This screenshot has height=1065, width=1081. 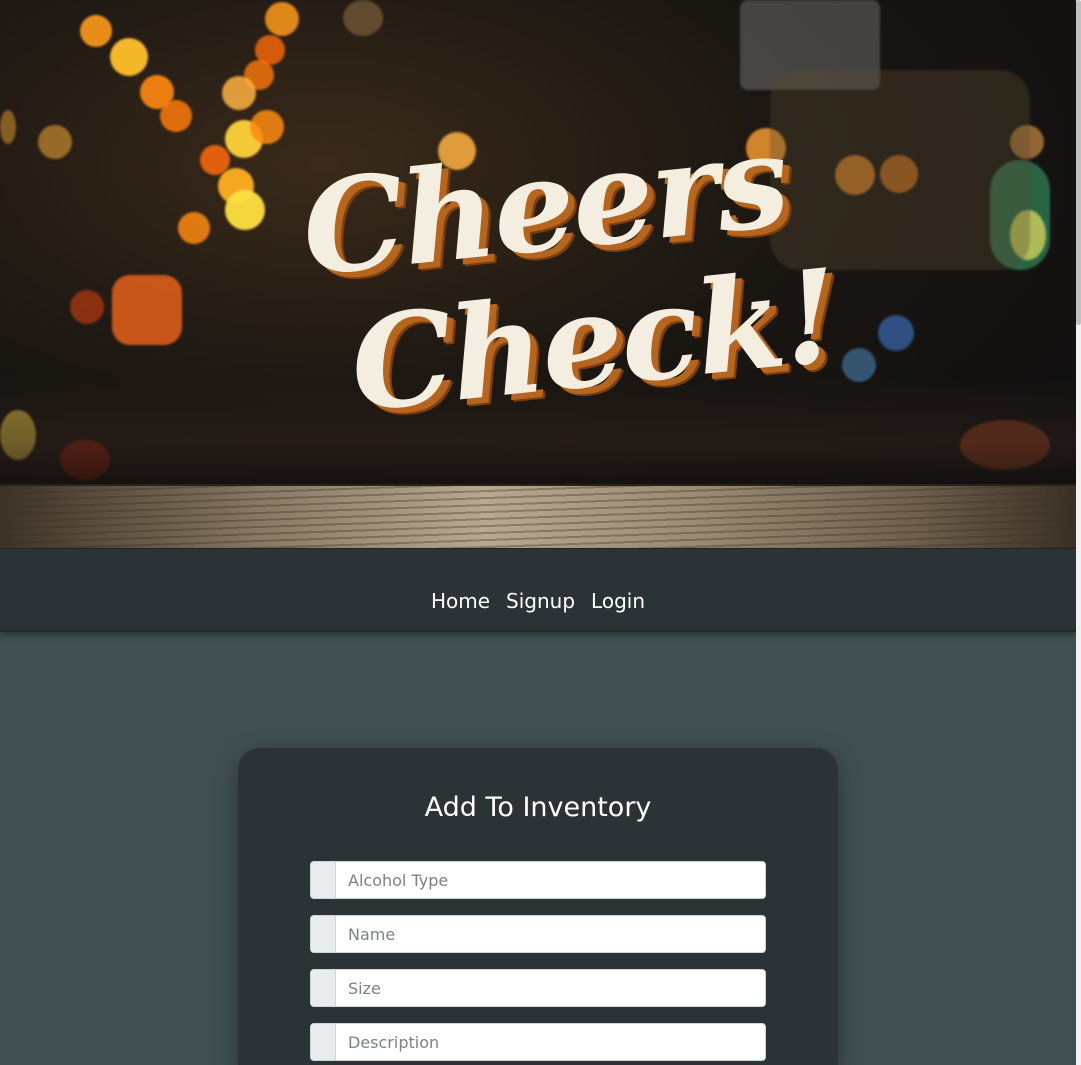 What do you see at coordinates (538, 807) in the screenshot?
I see `card-title: Add To Inventory` at bounding box center [538, 807].